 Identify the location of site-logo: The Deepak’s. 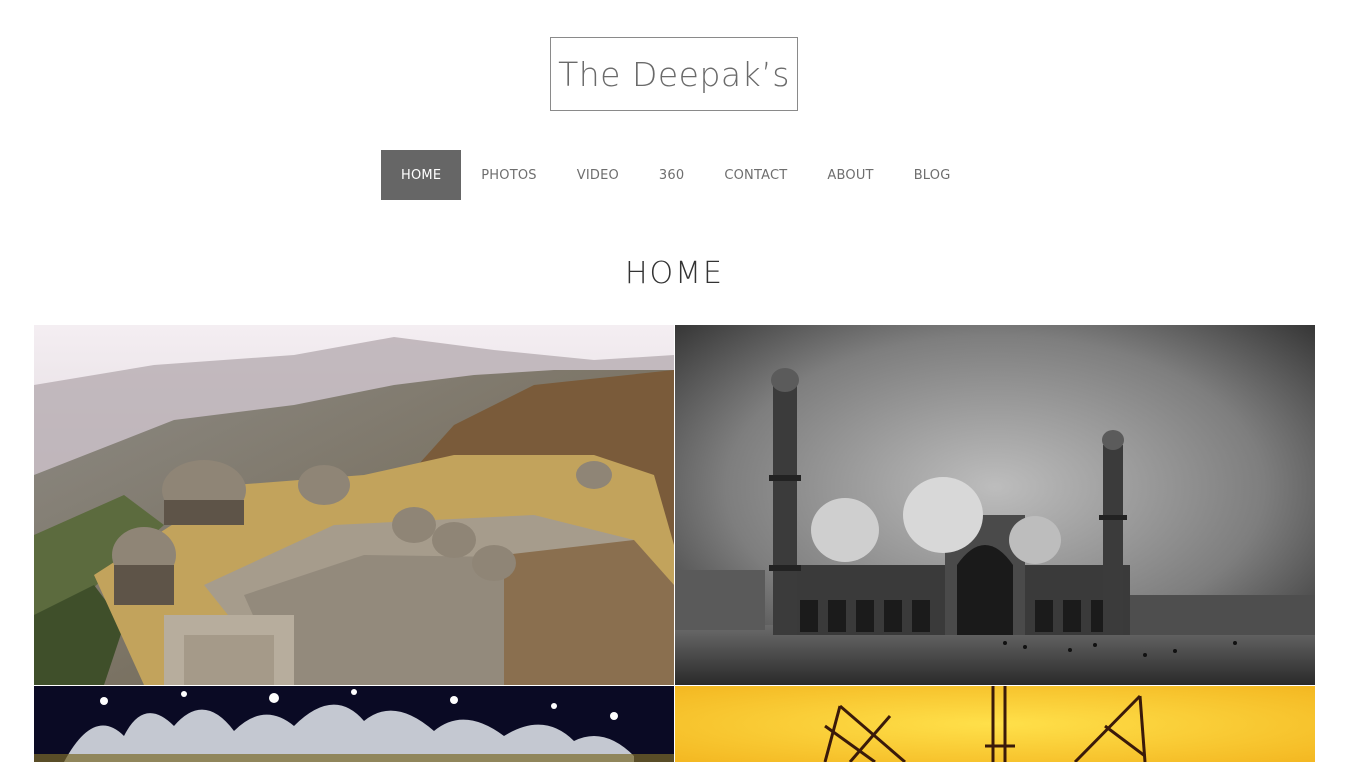
(674, 74).